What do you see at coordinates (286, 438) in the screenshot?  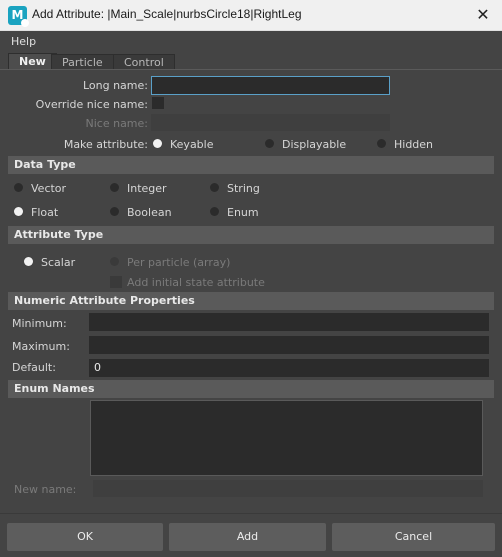 I see `enum-names-list` at bounding box center [286, 438].